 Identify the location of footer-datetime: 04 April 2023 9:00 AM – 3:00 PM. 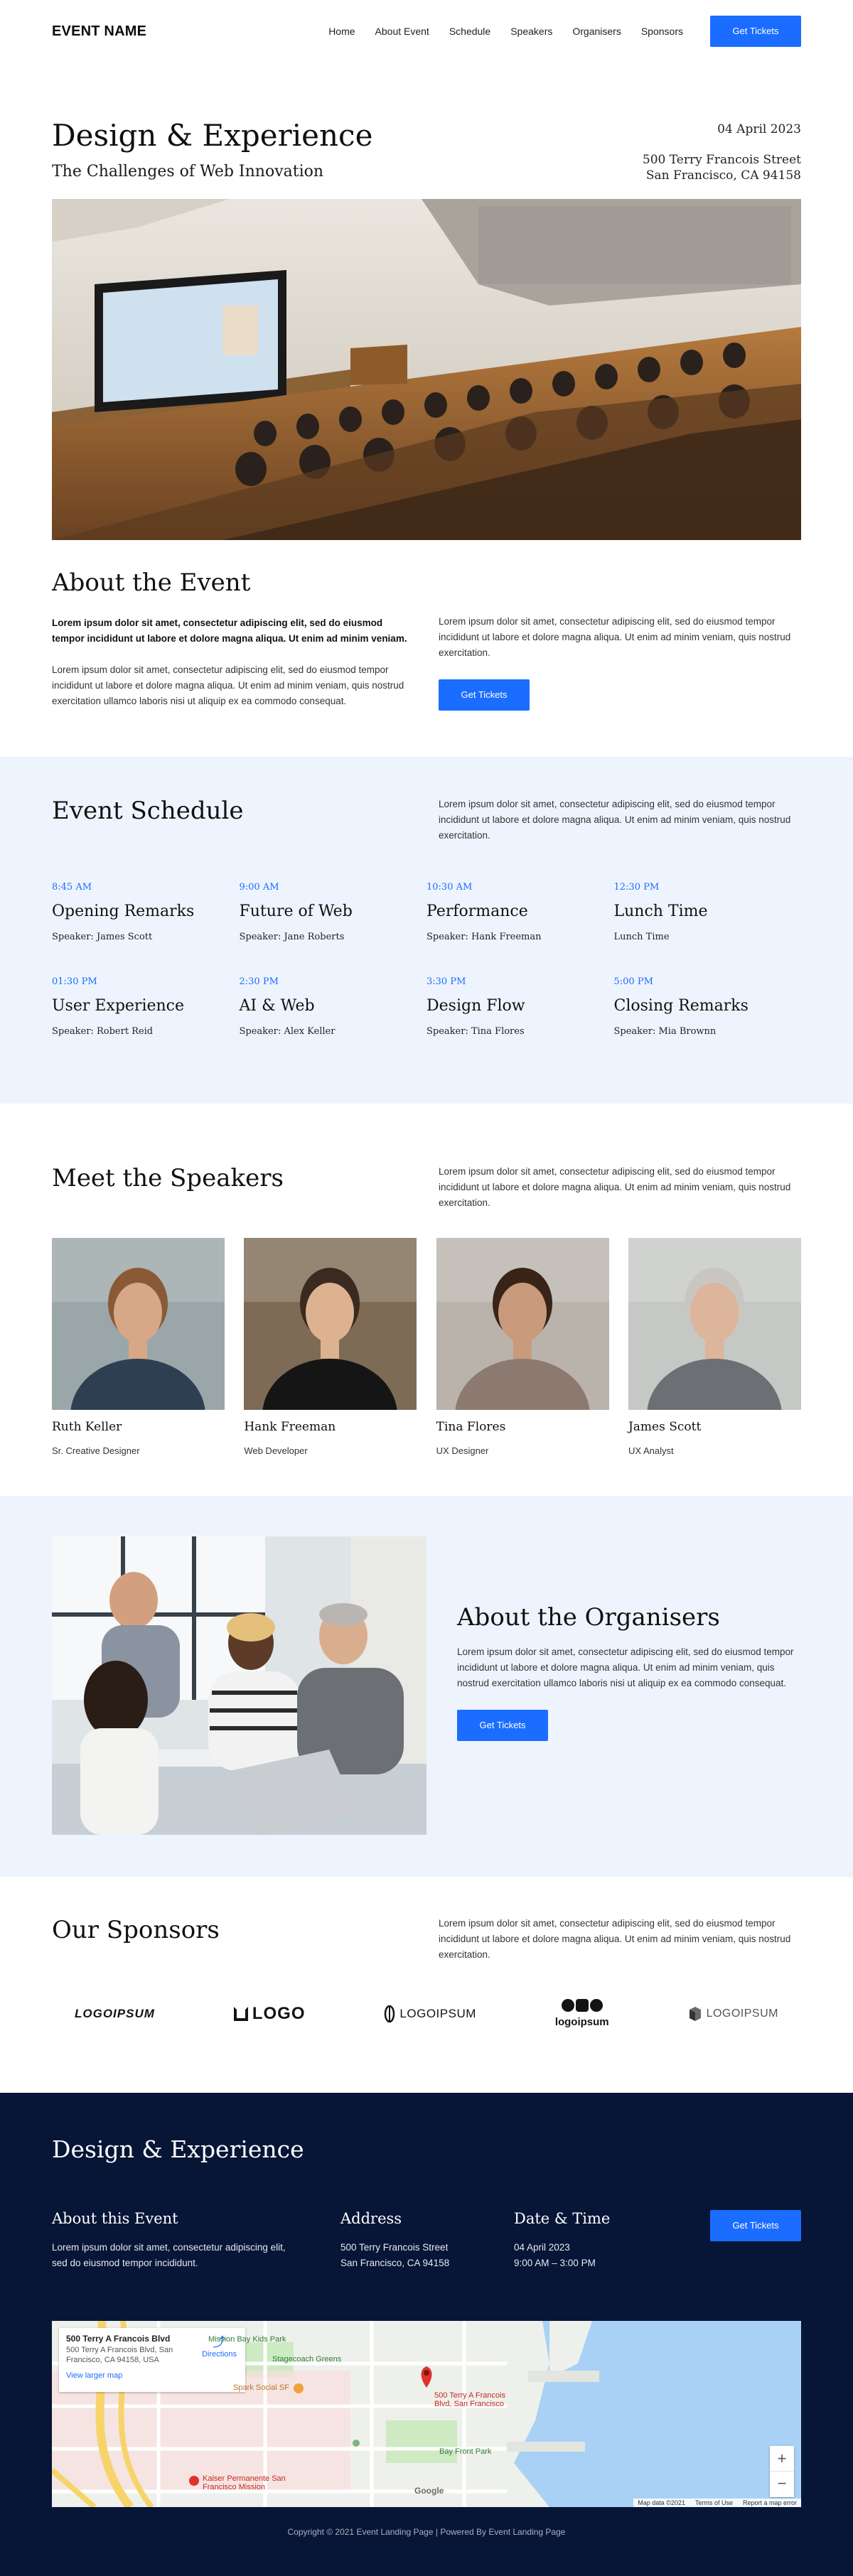
(610, 2256).